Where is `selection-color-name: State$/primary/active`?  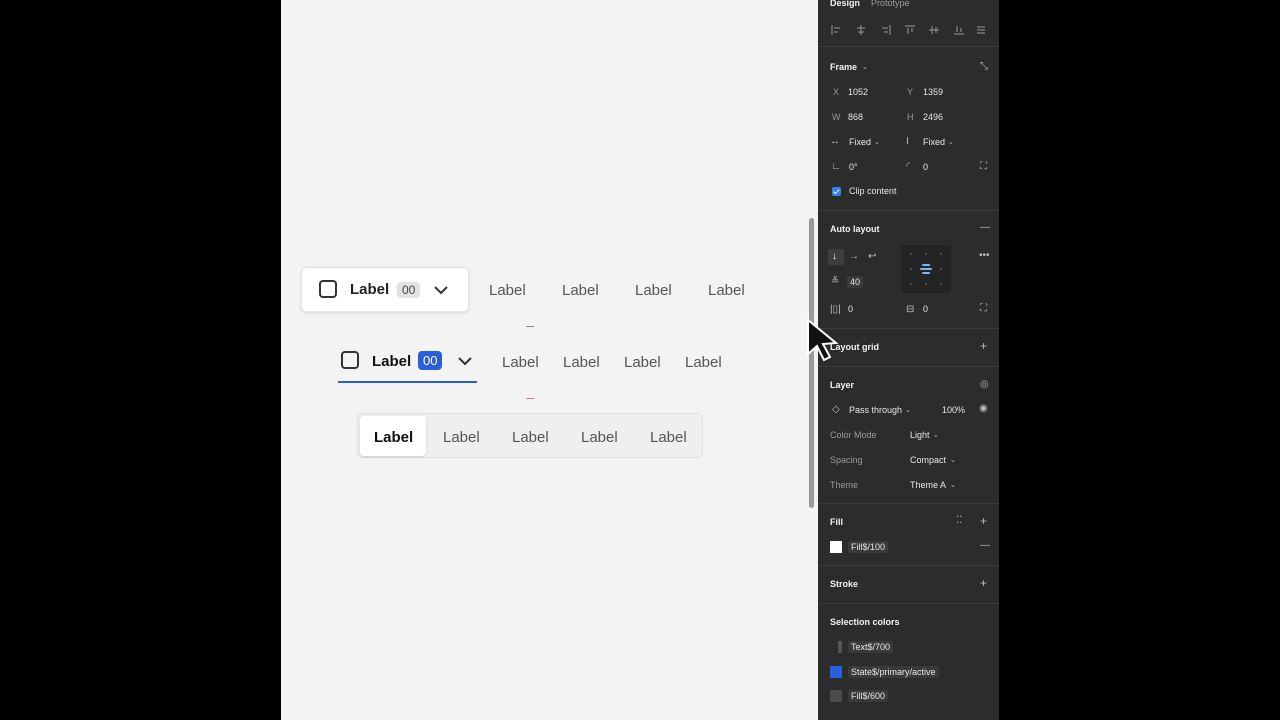 selection-color-name: State$/primary/active is located at coordinates (893, 672).